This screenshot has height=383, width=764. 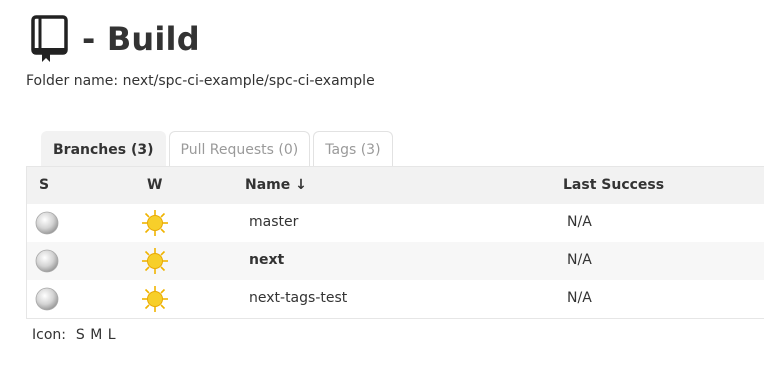 I want to click on table-header: S W Name ↓ Last Success, so click(x=395, y=185).